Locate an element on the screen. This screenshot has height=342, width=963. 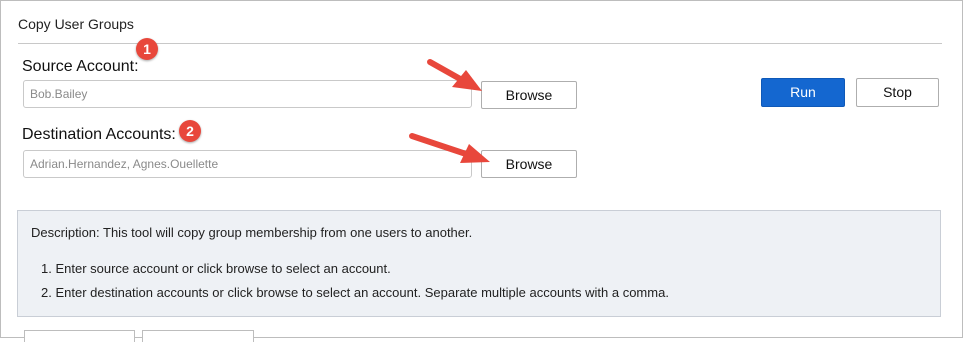
bottom-button-left is located at coordinates (79, 336).